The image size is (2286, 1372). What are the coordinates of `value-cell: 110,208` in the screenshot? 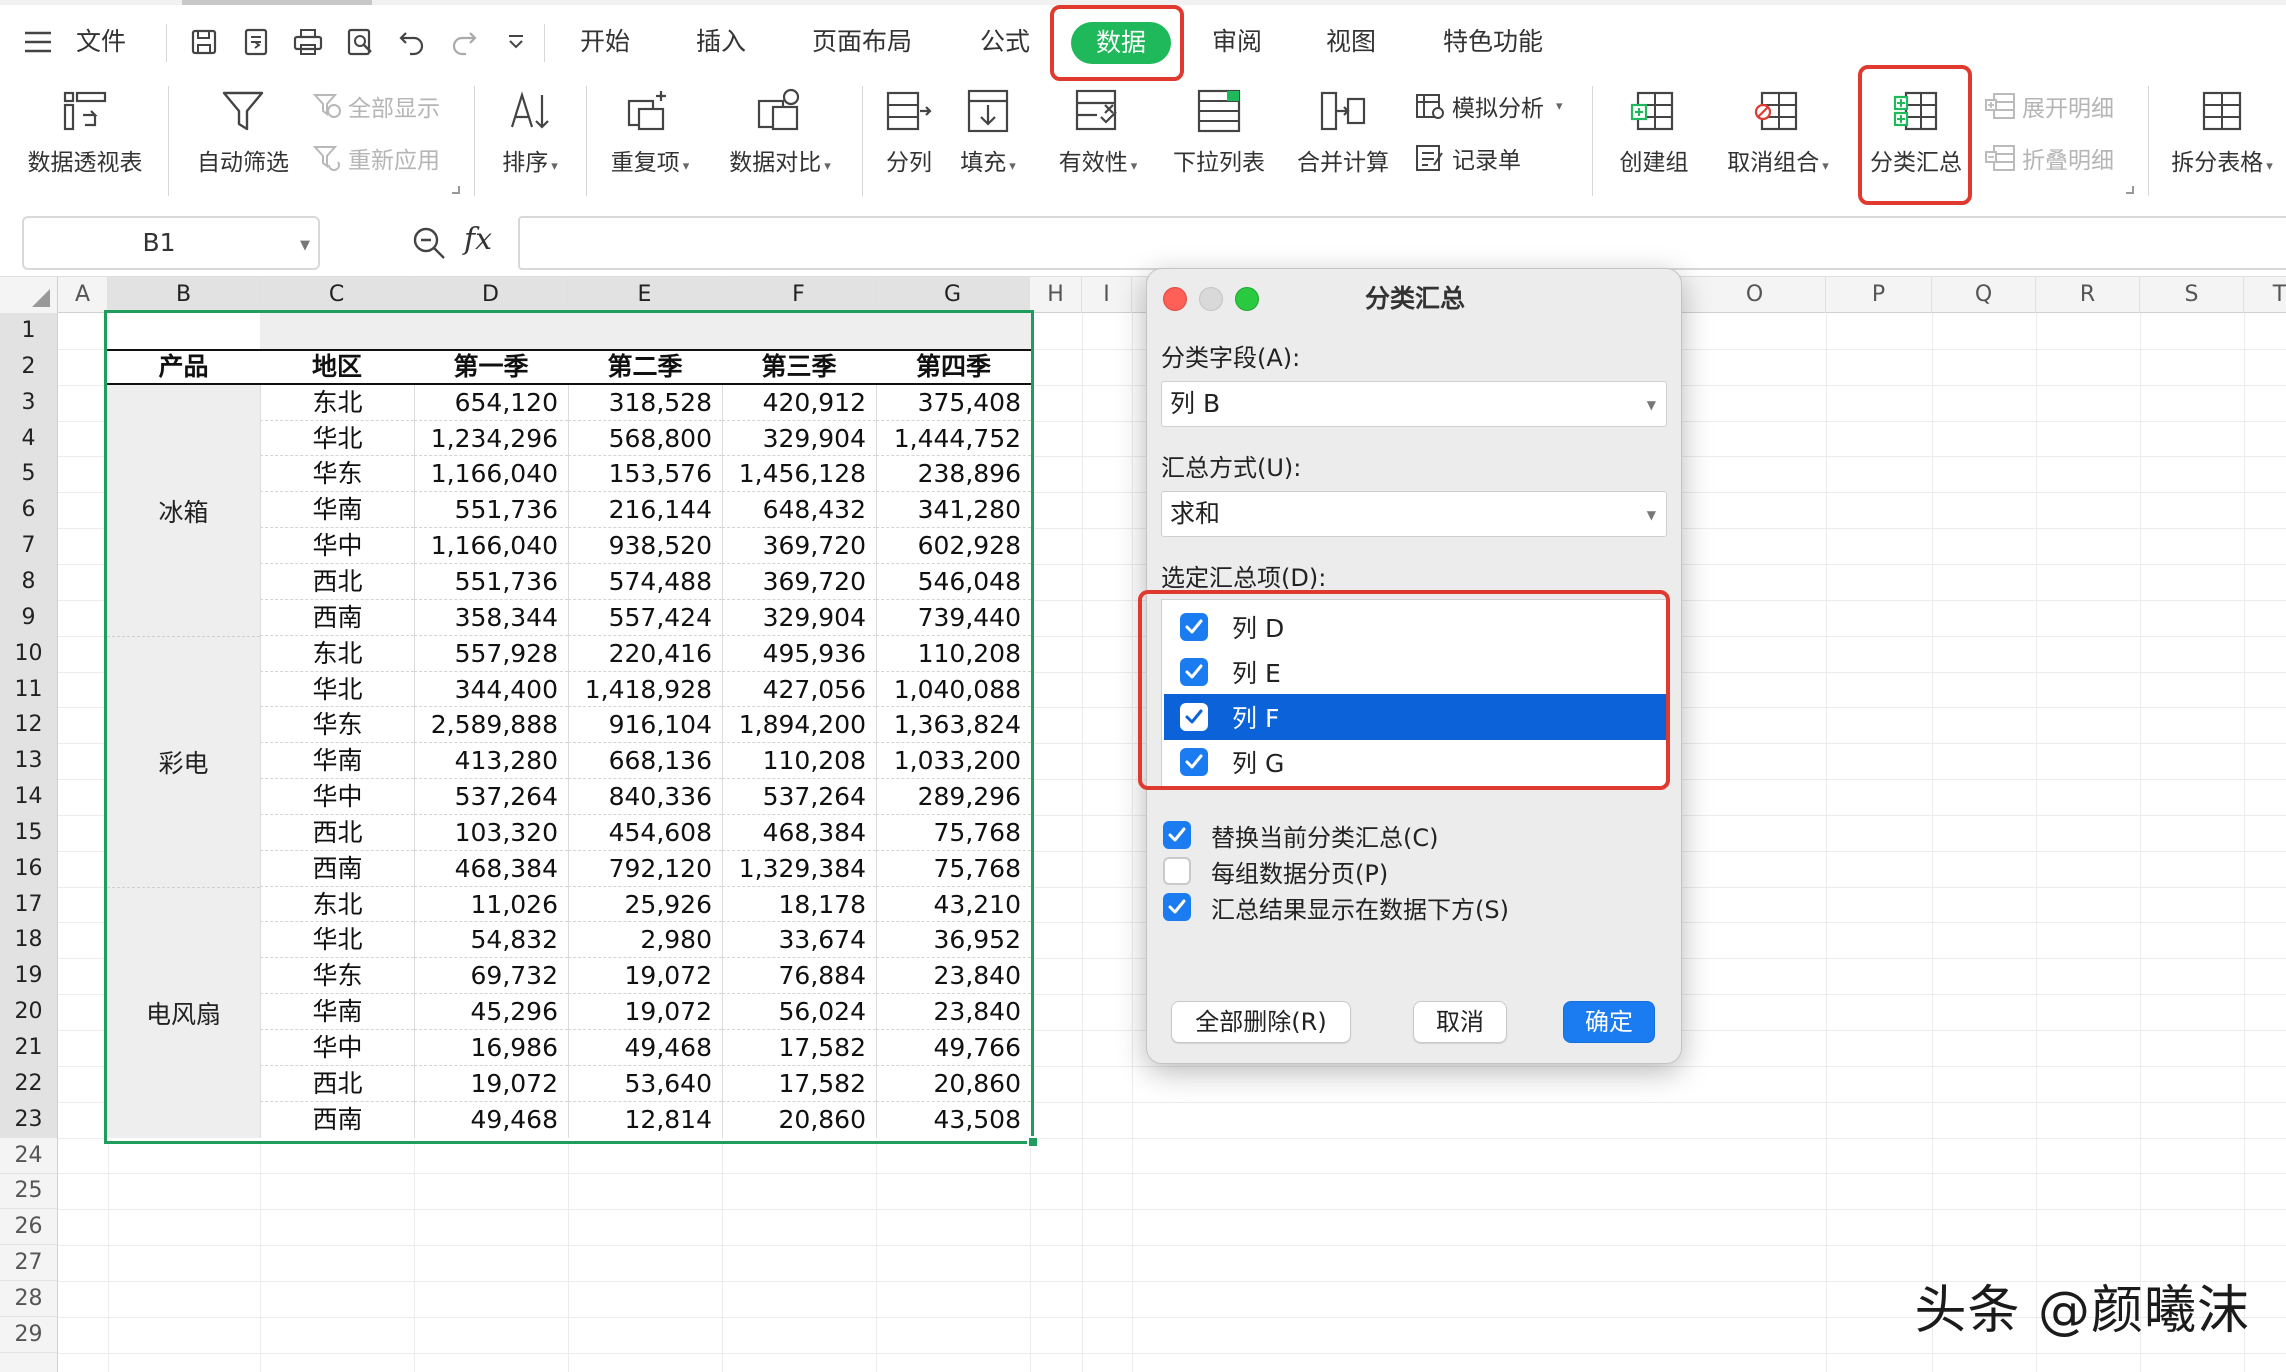 It's located at (953, 654).